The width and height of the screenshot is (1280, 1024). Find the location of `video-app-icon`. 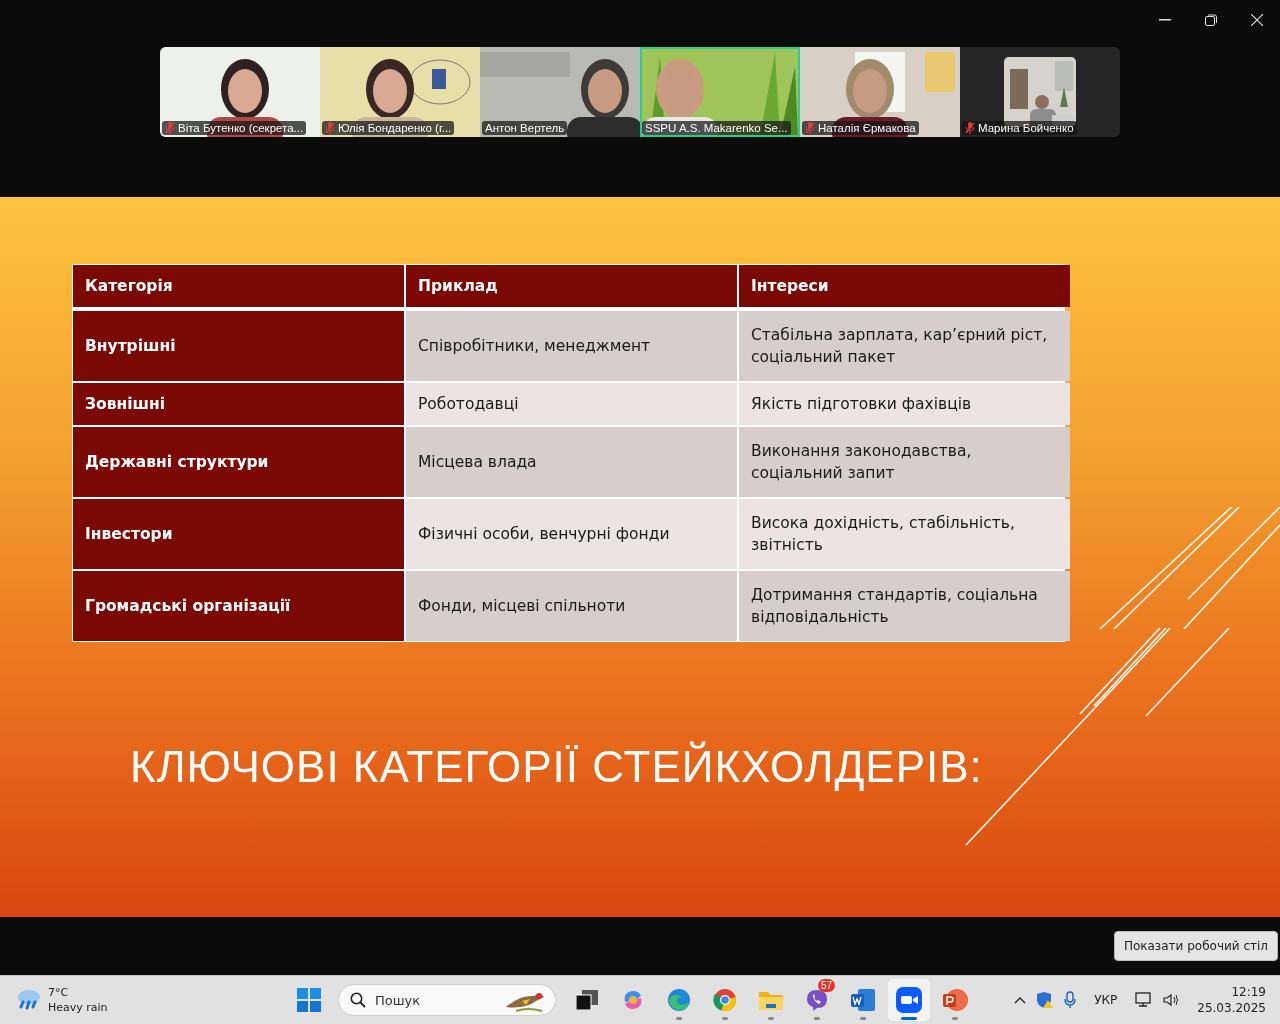

video-app-icon is located at coordinates (909, 1000).